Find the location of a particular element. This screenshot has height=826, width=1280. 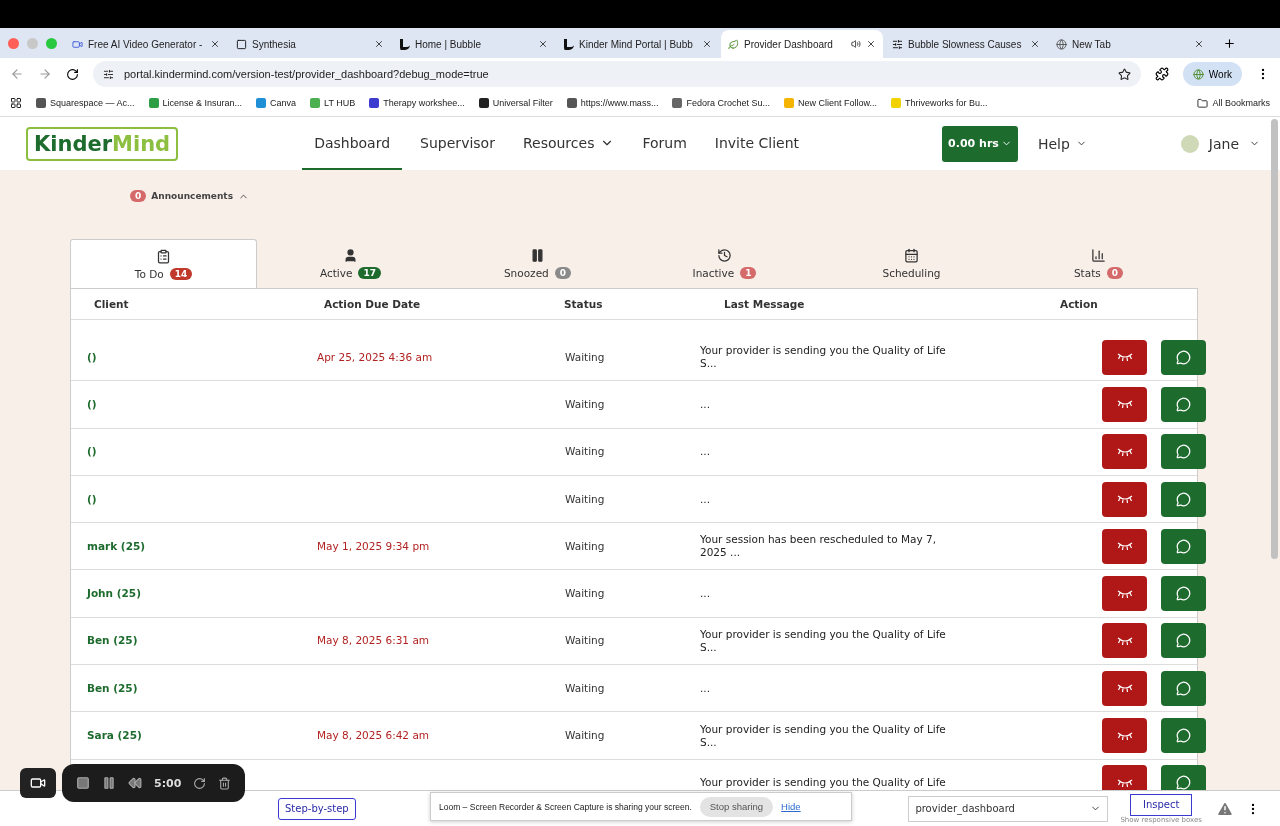

bookmark-star-icon is located at coordinates (1124, 74).